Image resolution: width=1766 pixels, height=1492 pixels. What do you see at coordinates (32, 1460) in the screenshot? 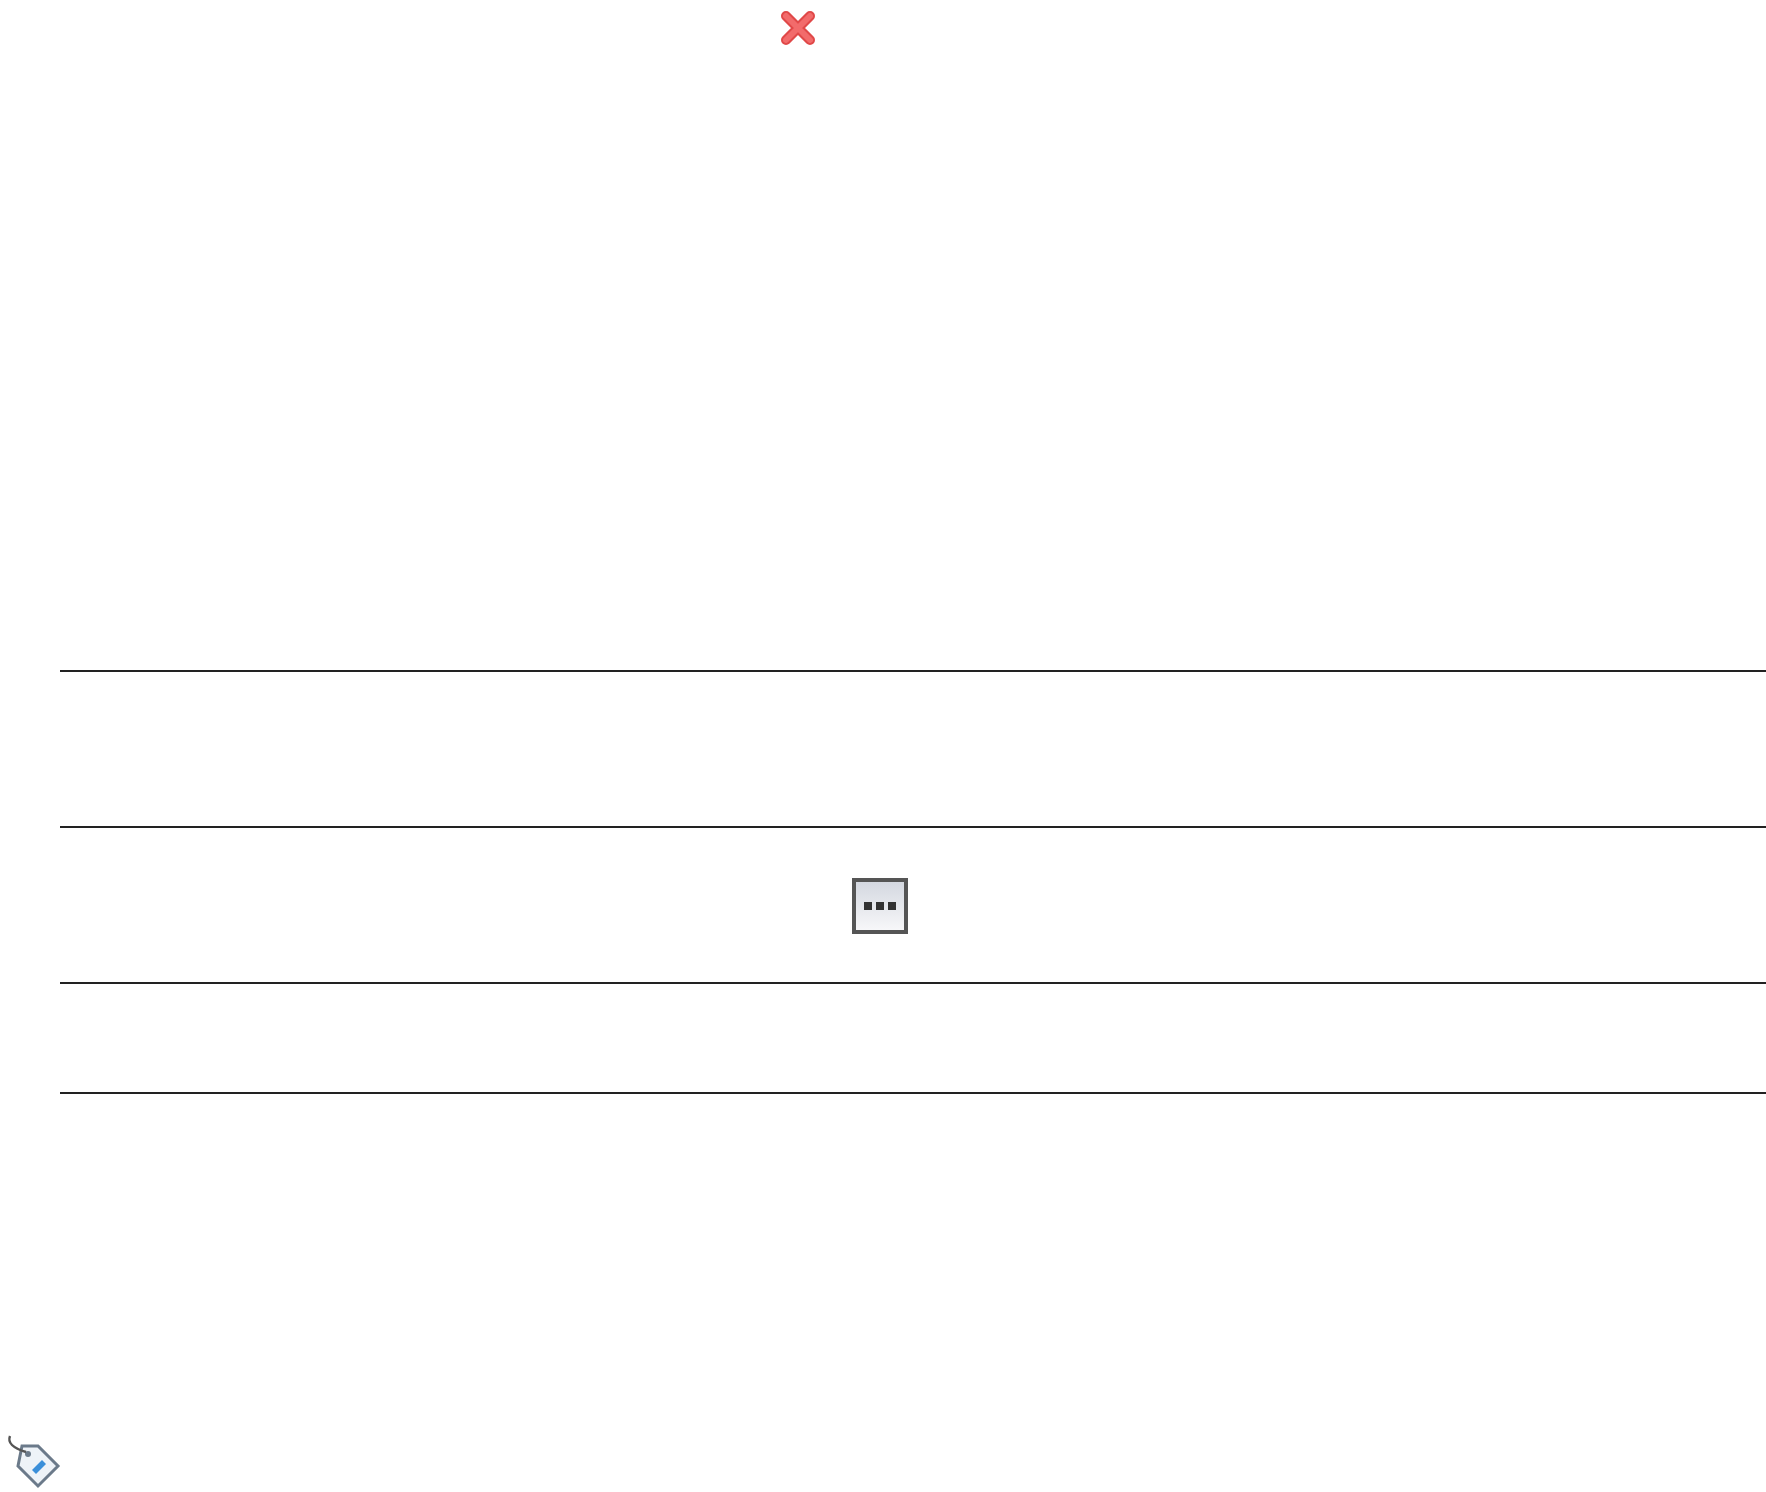
I see `tag-icon` at bounding box center [32, 1460].